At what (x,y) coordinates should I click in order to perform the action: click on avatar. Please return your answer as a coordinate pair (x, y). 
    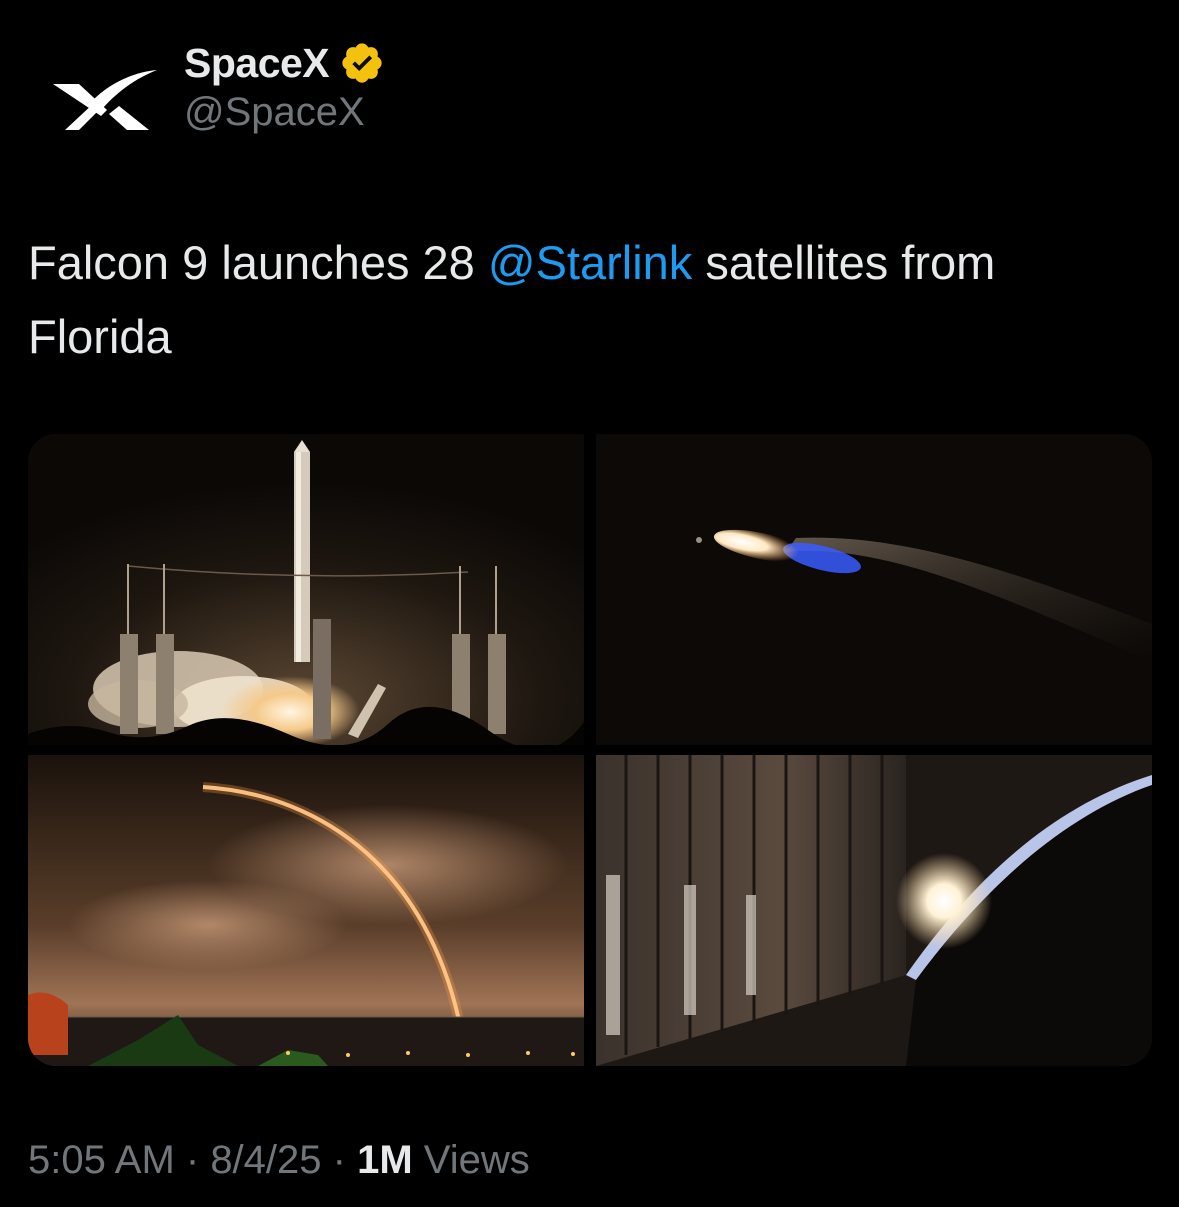
    Looking at the image, I should click on (105, 99).